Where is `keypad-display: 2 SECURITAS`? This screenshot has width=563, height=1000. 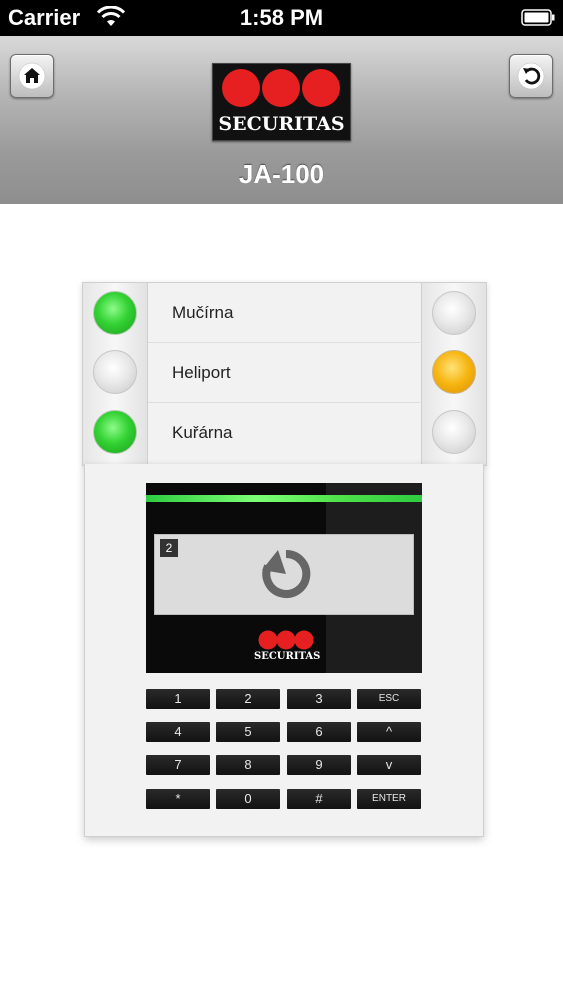 keypad-display: 2 SECURITAS is located at coordinates (284, 578).